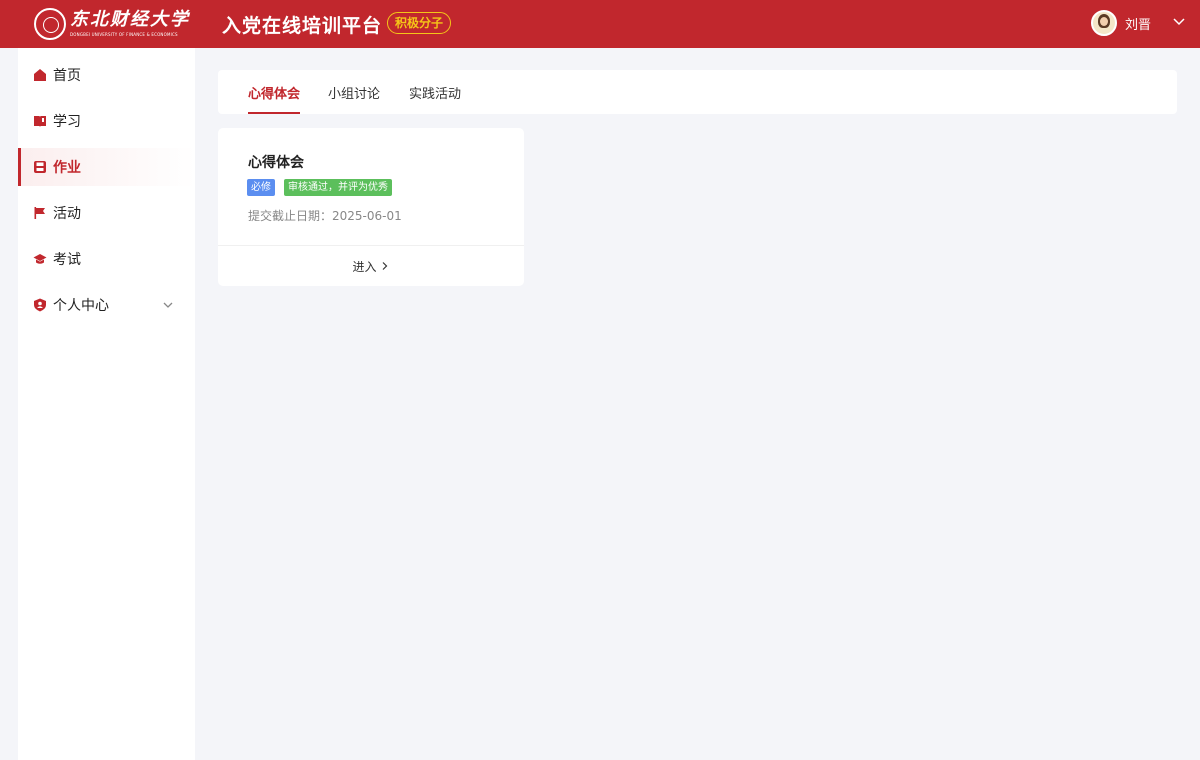  What do you see at coordinates (67, 168) in the screenshot?
I see `sidebar-item-label: 作业` at bounding box center [67, 168].